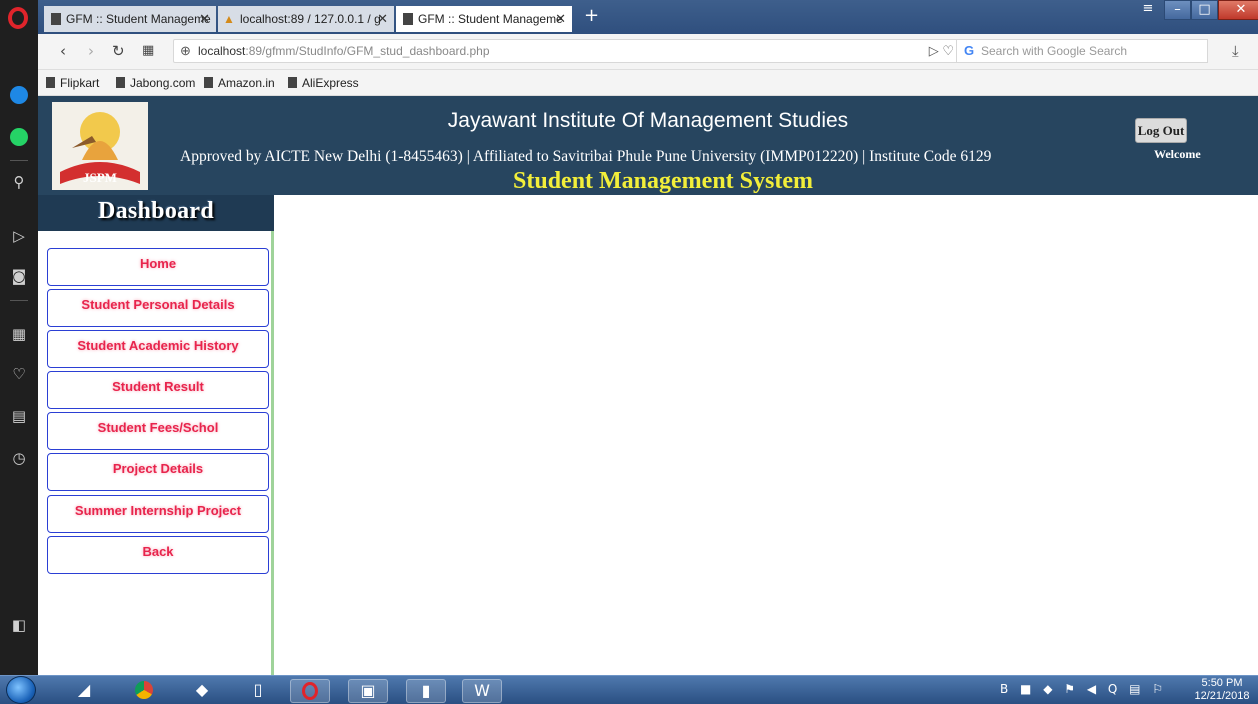 The width and height of the screenshot is (1258, 704). I want to click on maximize-button: □, so click(1204, 10).